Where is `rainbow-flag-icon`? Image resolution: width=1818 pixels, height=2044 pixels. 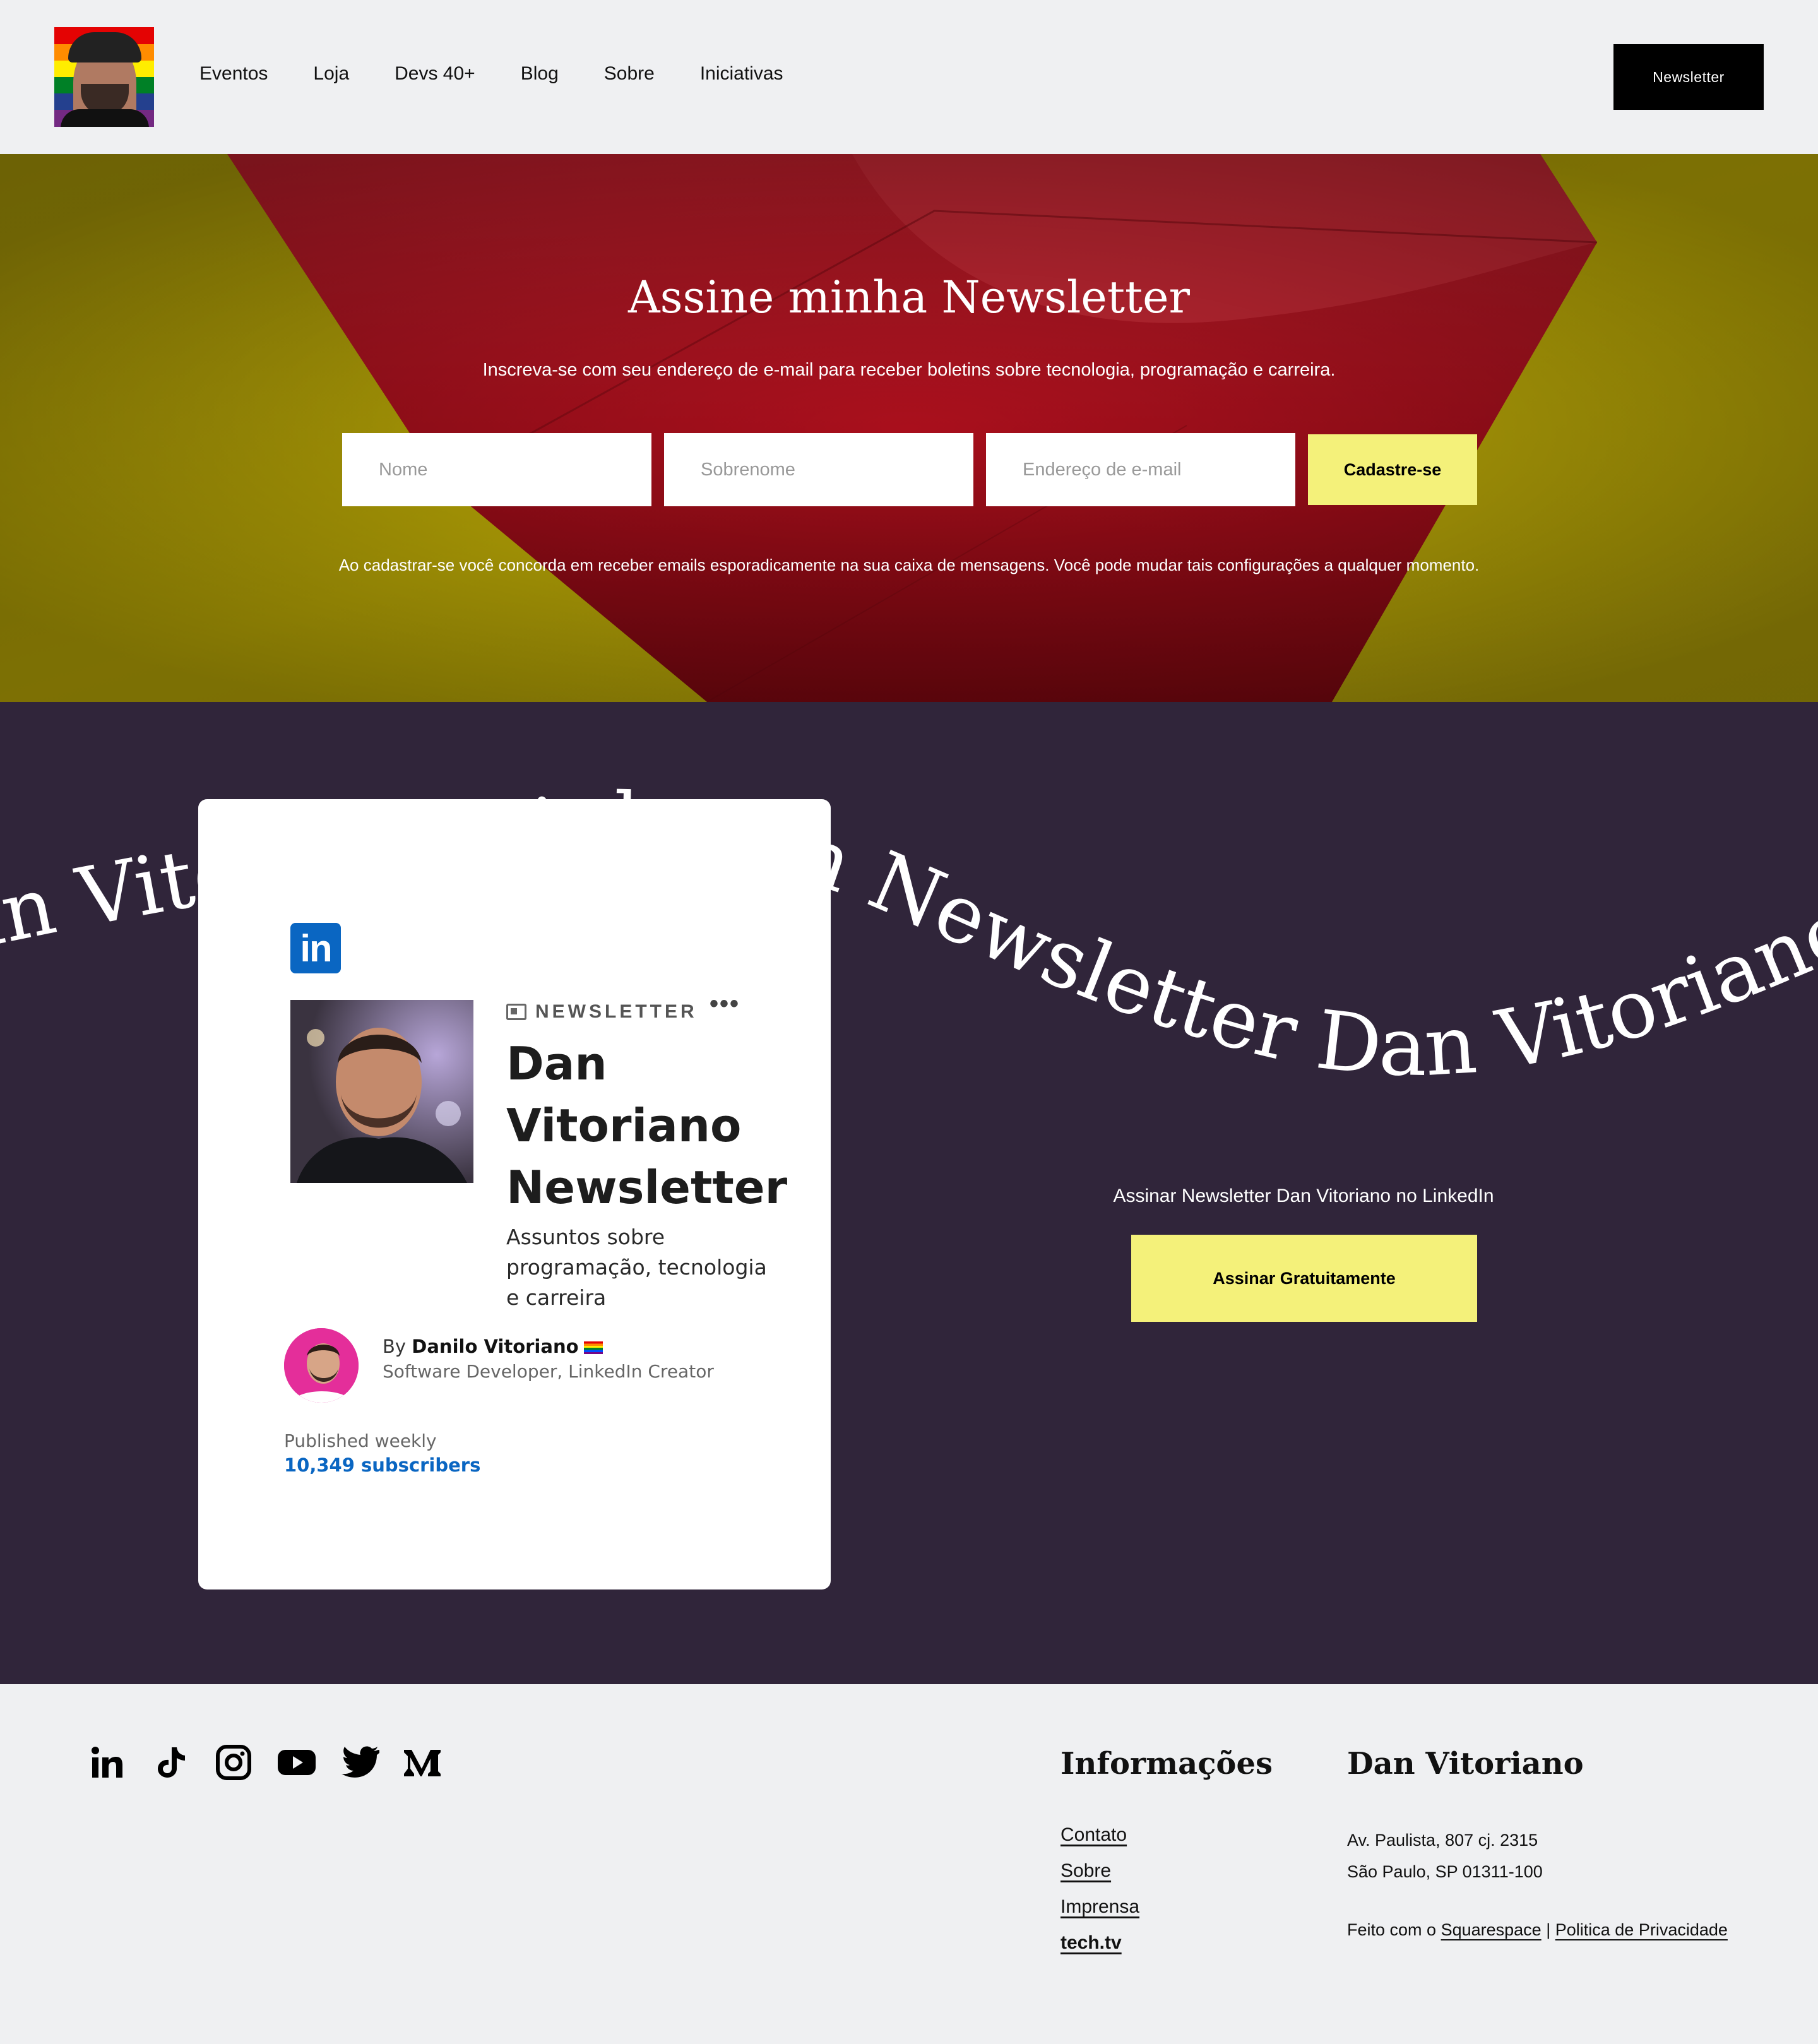
rainbow-flag-icon is located at coordinates (593, 1348).